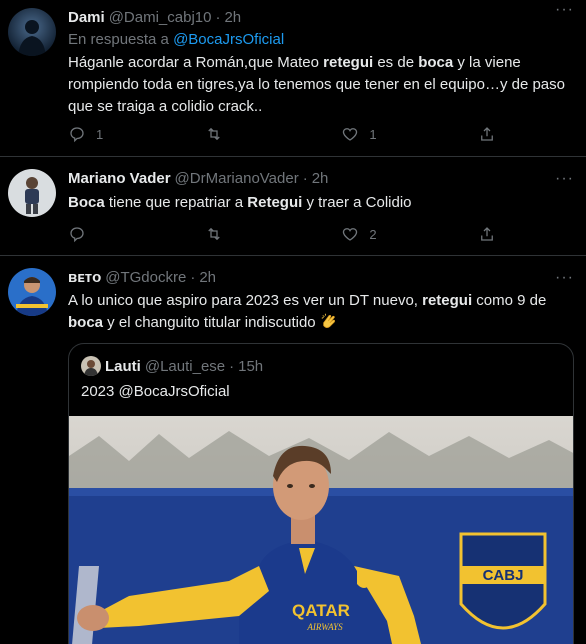 The height and width of the screenshot is (644, 586). I want to click on avatar-dami, so click(32, 32).